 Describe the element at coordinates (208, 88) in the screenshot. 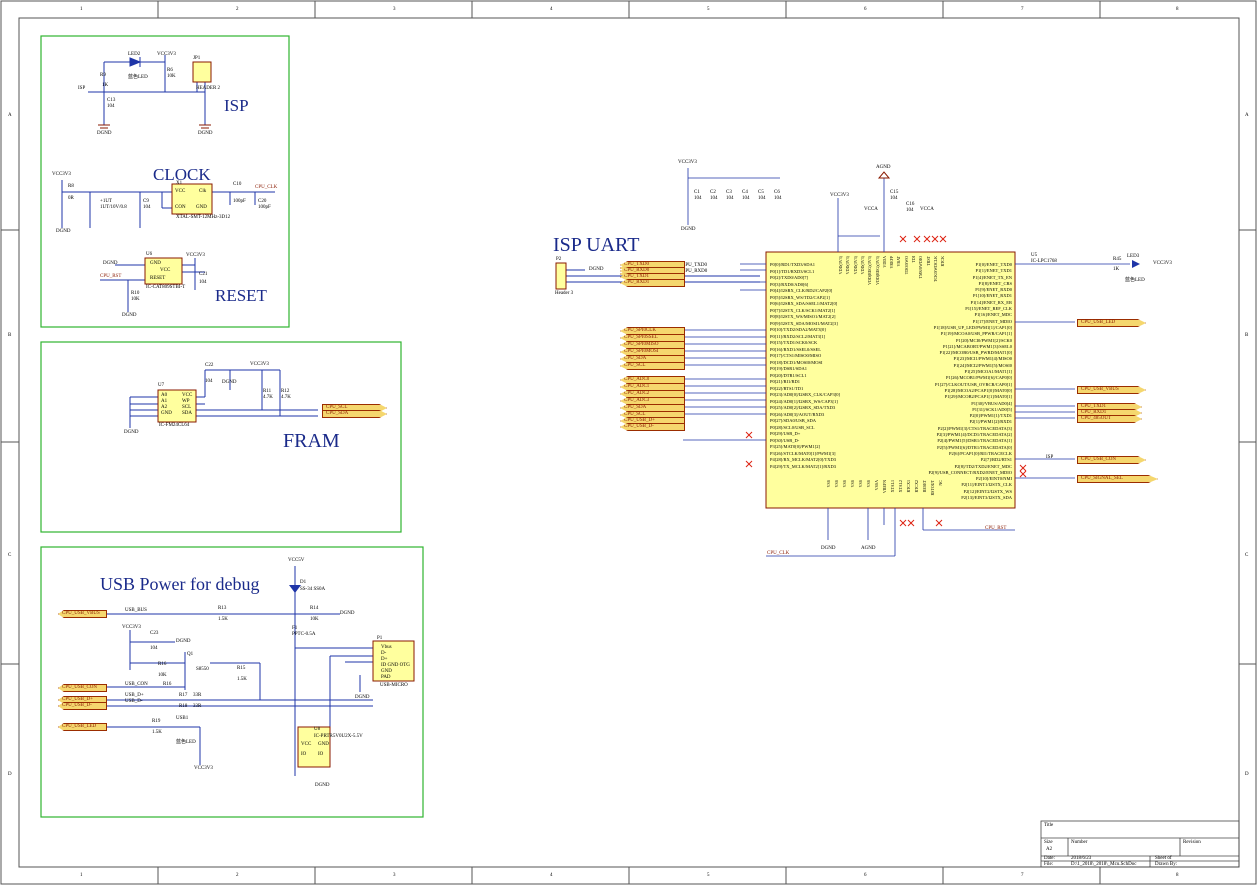

I see `jp1-name: HEADER 2` at that location.